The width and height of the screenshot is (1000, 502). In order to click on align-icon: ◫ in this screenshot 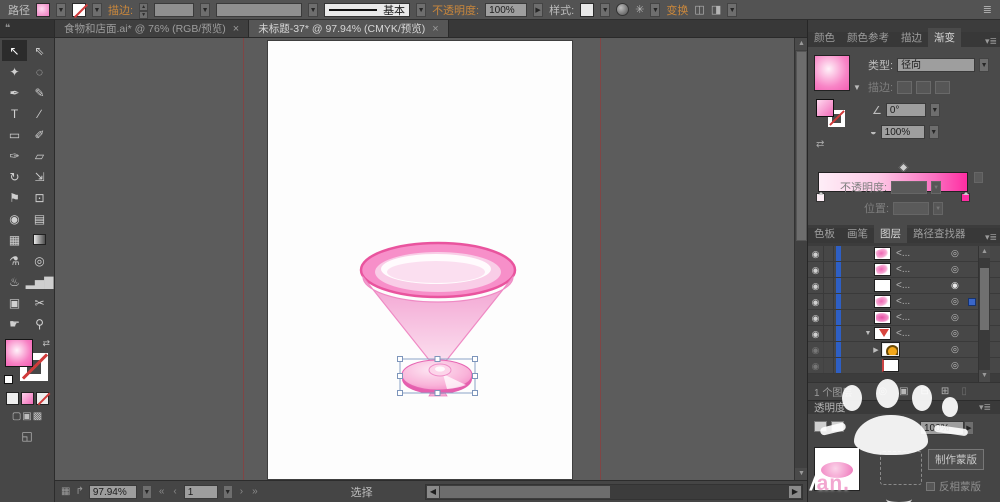, I will do `click(699, 10)`.